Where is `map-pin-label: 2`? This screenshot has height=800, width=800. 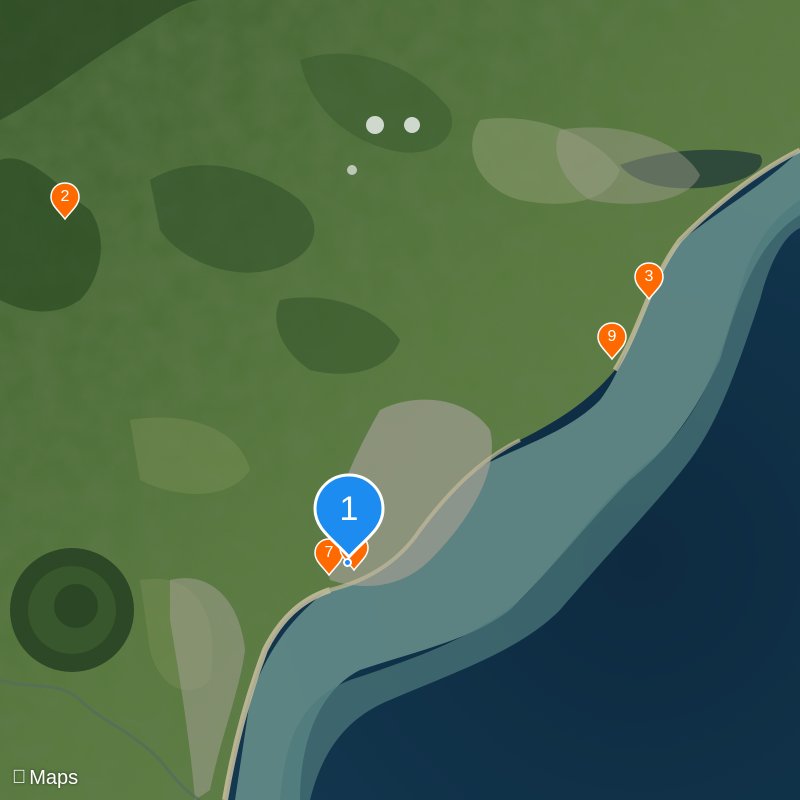 map-pin-label: 2 is located at coordinates (65, 196).